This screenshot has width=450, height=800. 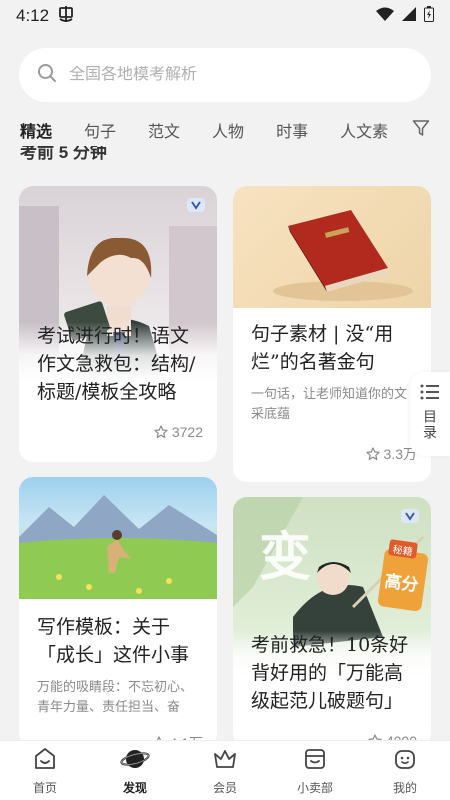 What do you see at coordinates (33, 15) in the screenshot?
I see `status-time: 4:12` at bounding box center [33, 15].